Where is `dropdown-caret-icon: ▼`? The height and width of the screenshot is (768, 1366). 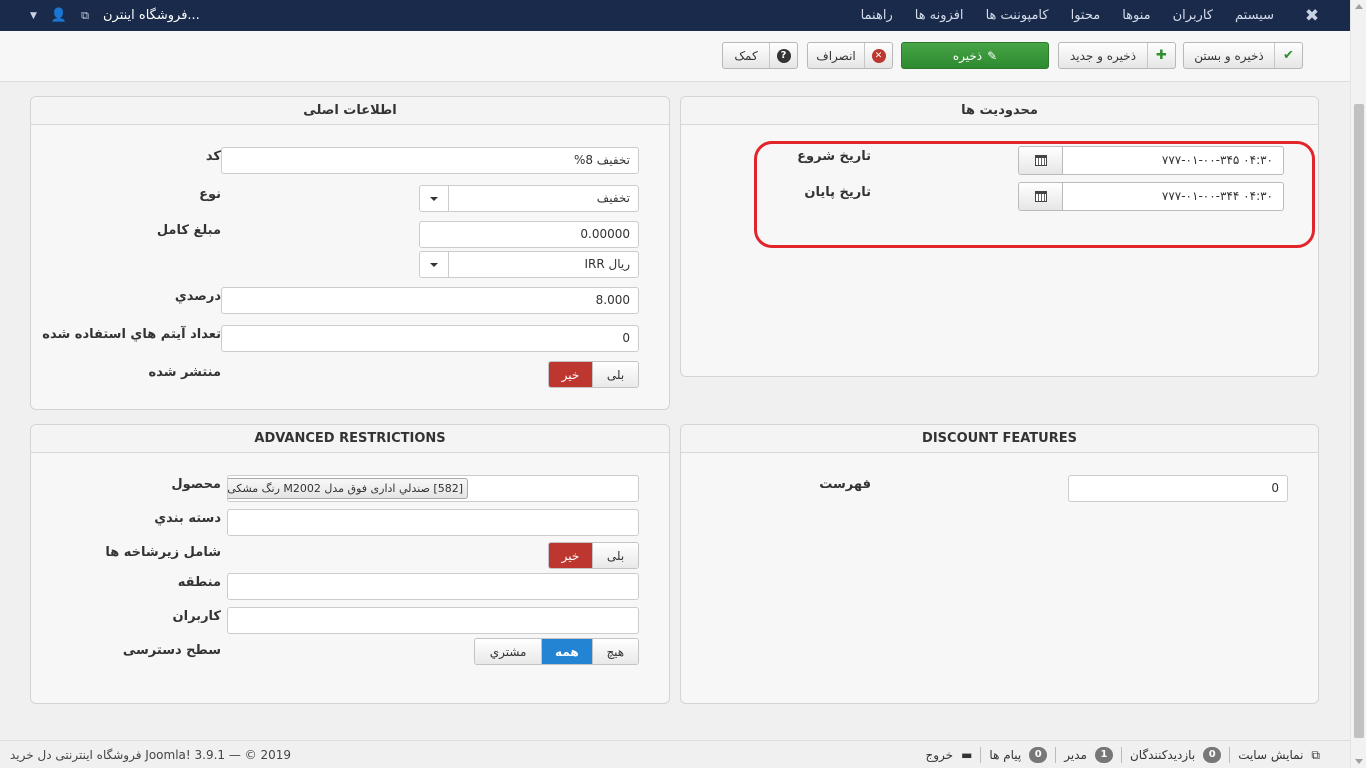
dropdown-caret-icon: ▼ is located at coordinates (33, 16).